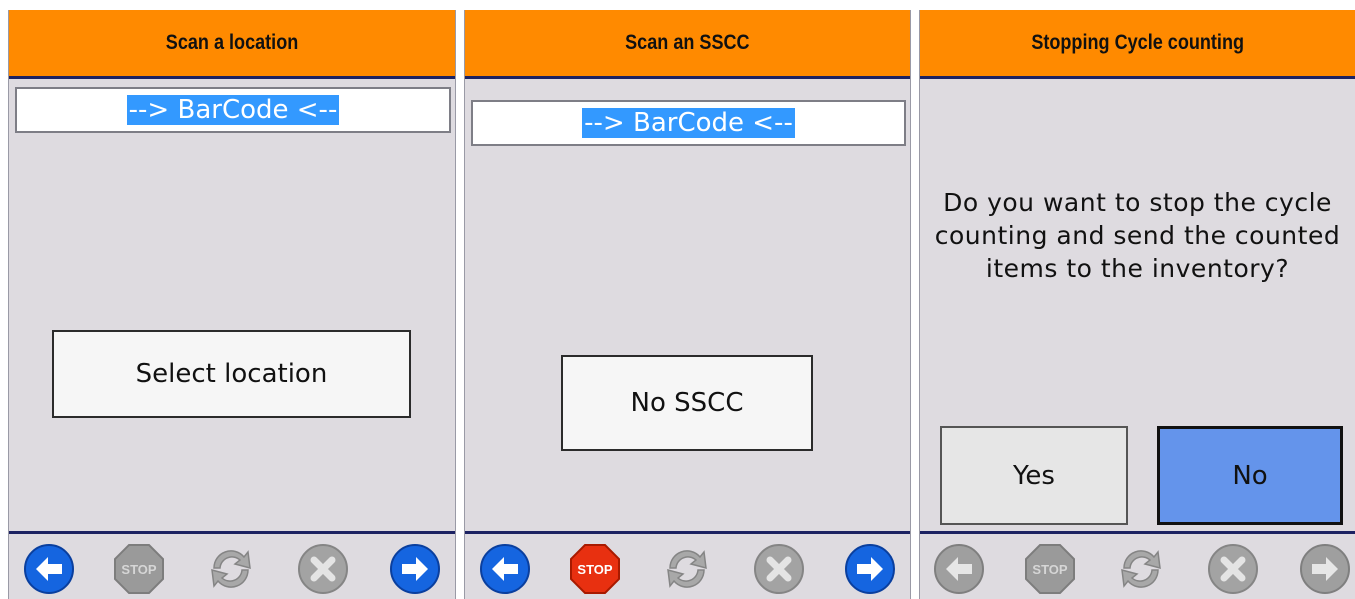 This screenshot has height=599, width=1355. I want to click on screen-title: Scan an SSCC, so click(687, 42).